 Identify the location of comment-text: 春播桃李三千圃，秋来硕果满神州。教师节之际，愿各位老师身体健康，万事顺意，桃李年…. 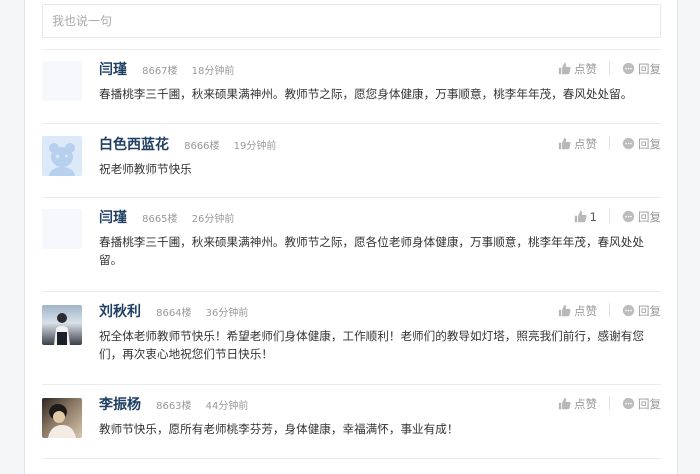
(371, 251).